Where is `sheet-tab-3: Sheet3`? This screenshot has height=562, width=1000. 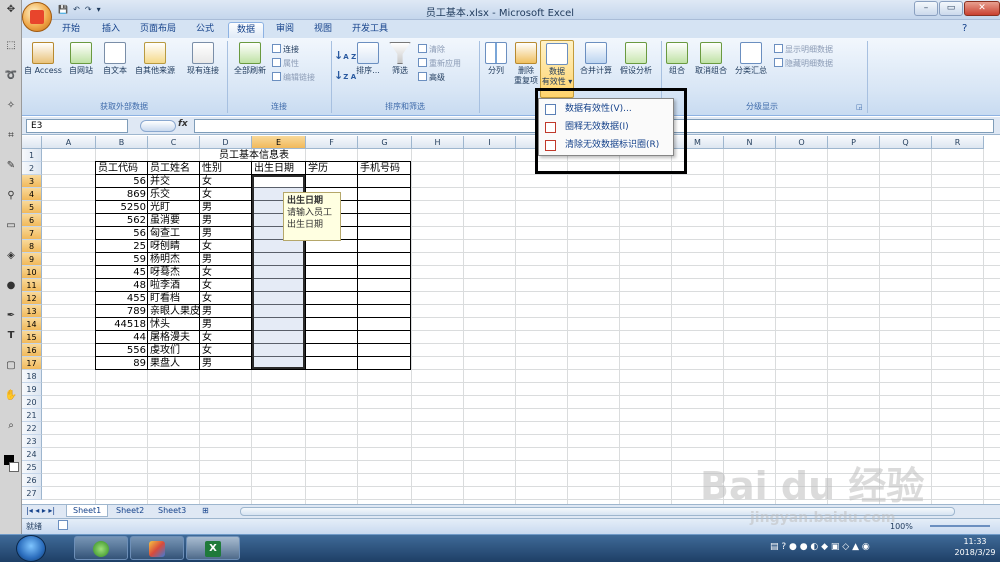 sheet-tab-3: Sheet3 is located at coordinates (172, 511).